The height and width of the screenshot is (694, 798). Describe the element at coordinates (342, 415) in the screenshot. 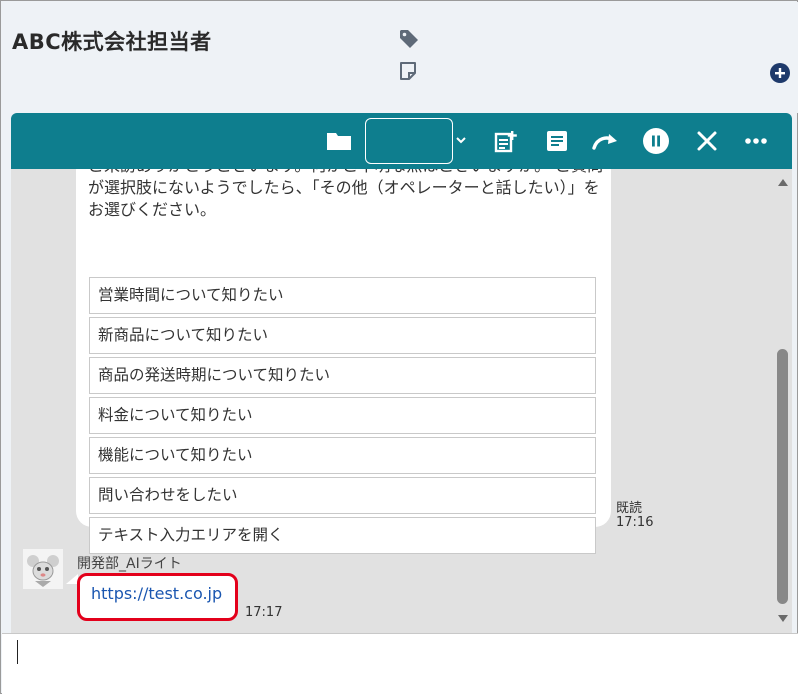

I see `choice-option: 料金について知りたい` at that location.